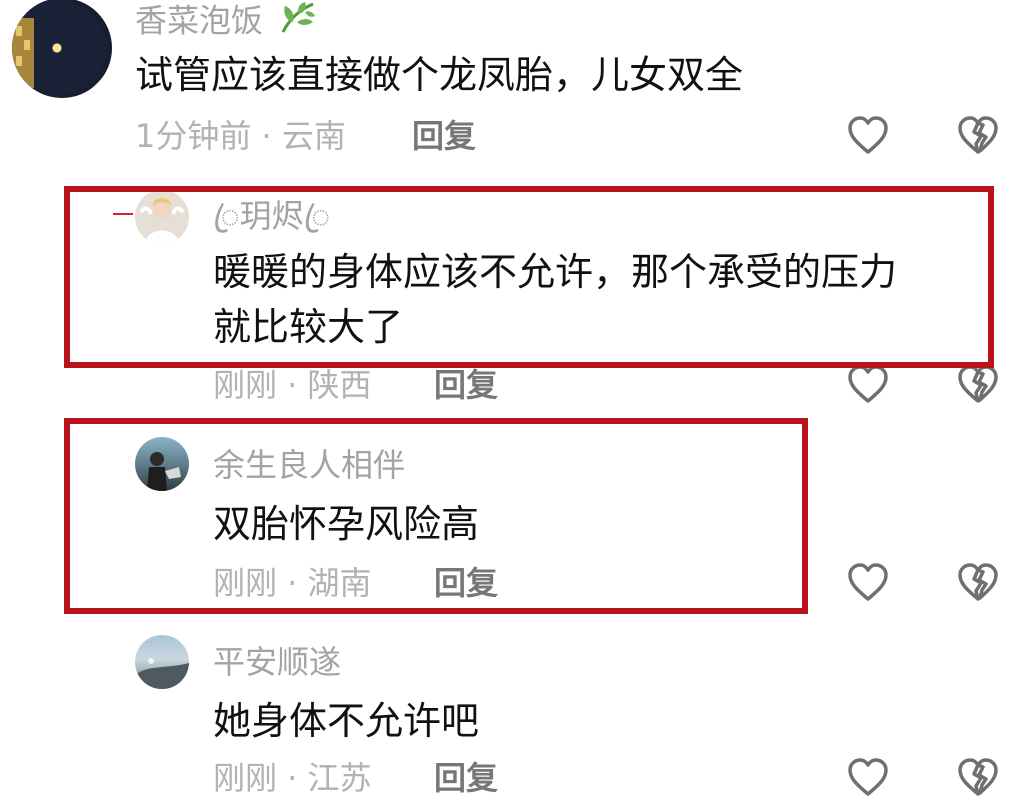  I want to click on comment-meta: 刚刚 · 湖南, so click(292, 583).